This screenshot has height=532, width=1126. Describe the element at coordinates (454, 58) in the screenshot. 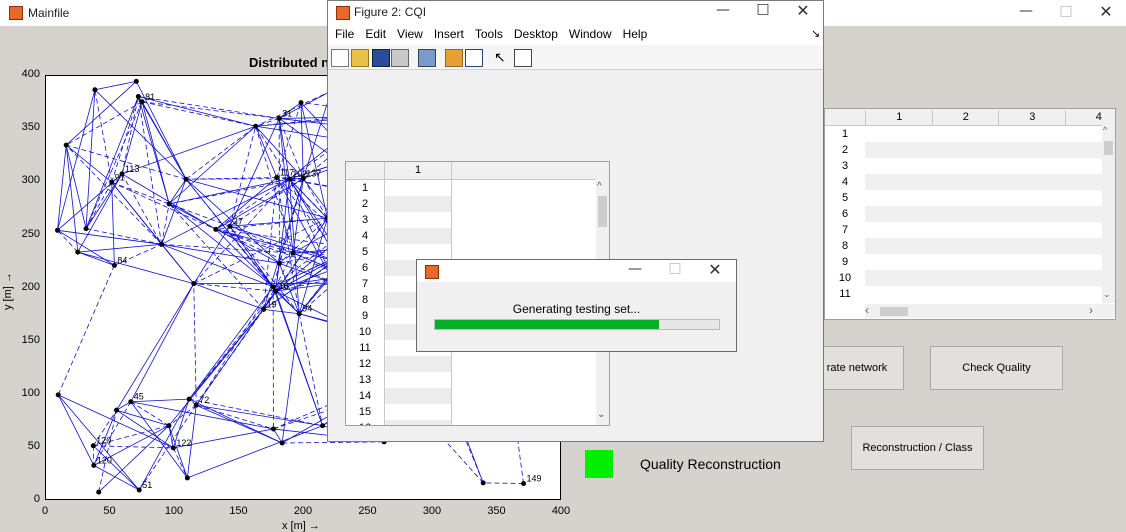

I see `colorbar-icon` at that location.